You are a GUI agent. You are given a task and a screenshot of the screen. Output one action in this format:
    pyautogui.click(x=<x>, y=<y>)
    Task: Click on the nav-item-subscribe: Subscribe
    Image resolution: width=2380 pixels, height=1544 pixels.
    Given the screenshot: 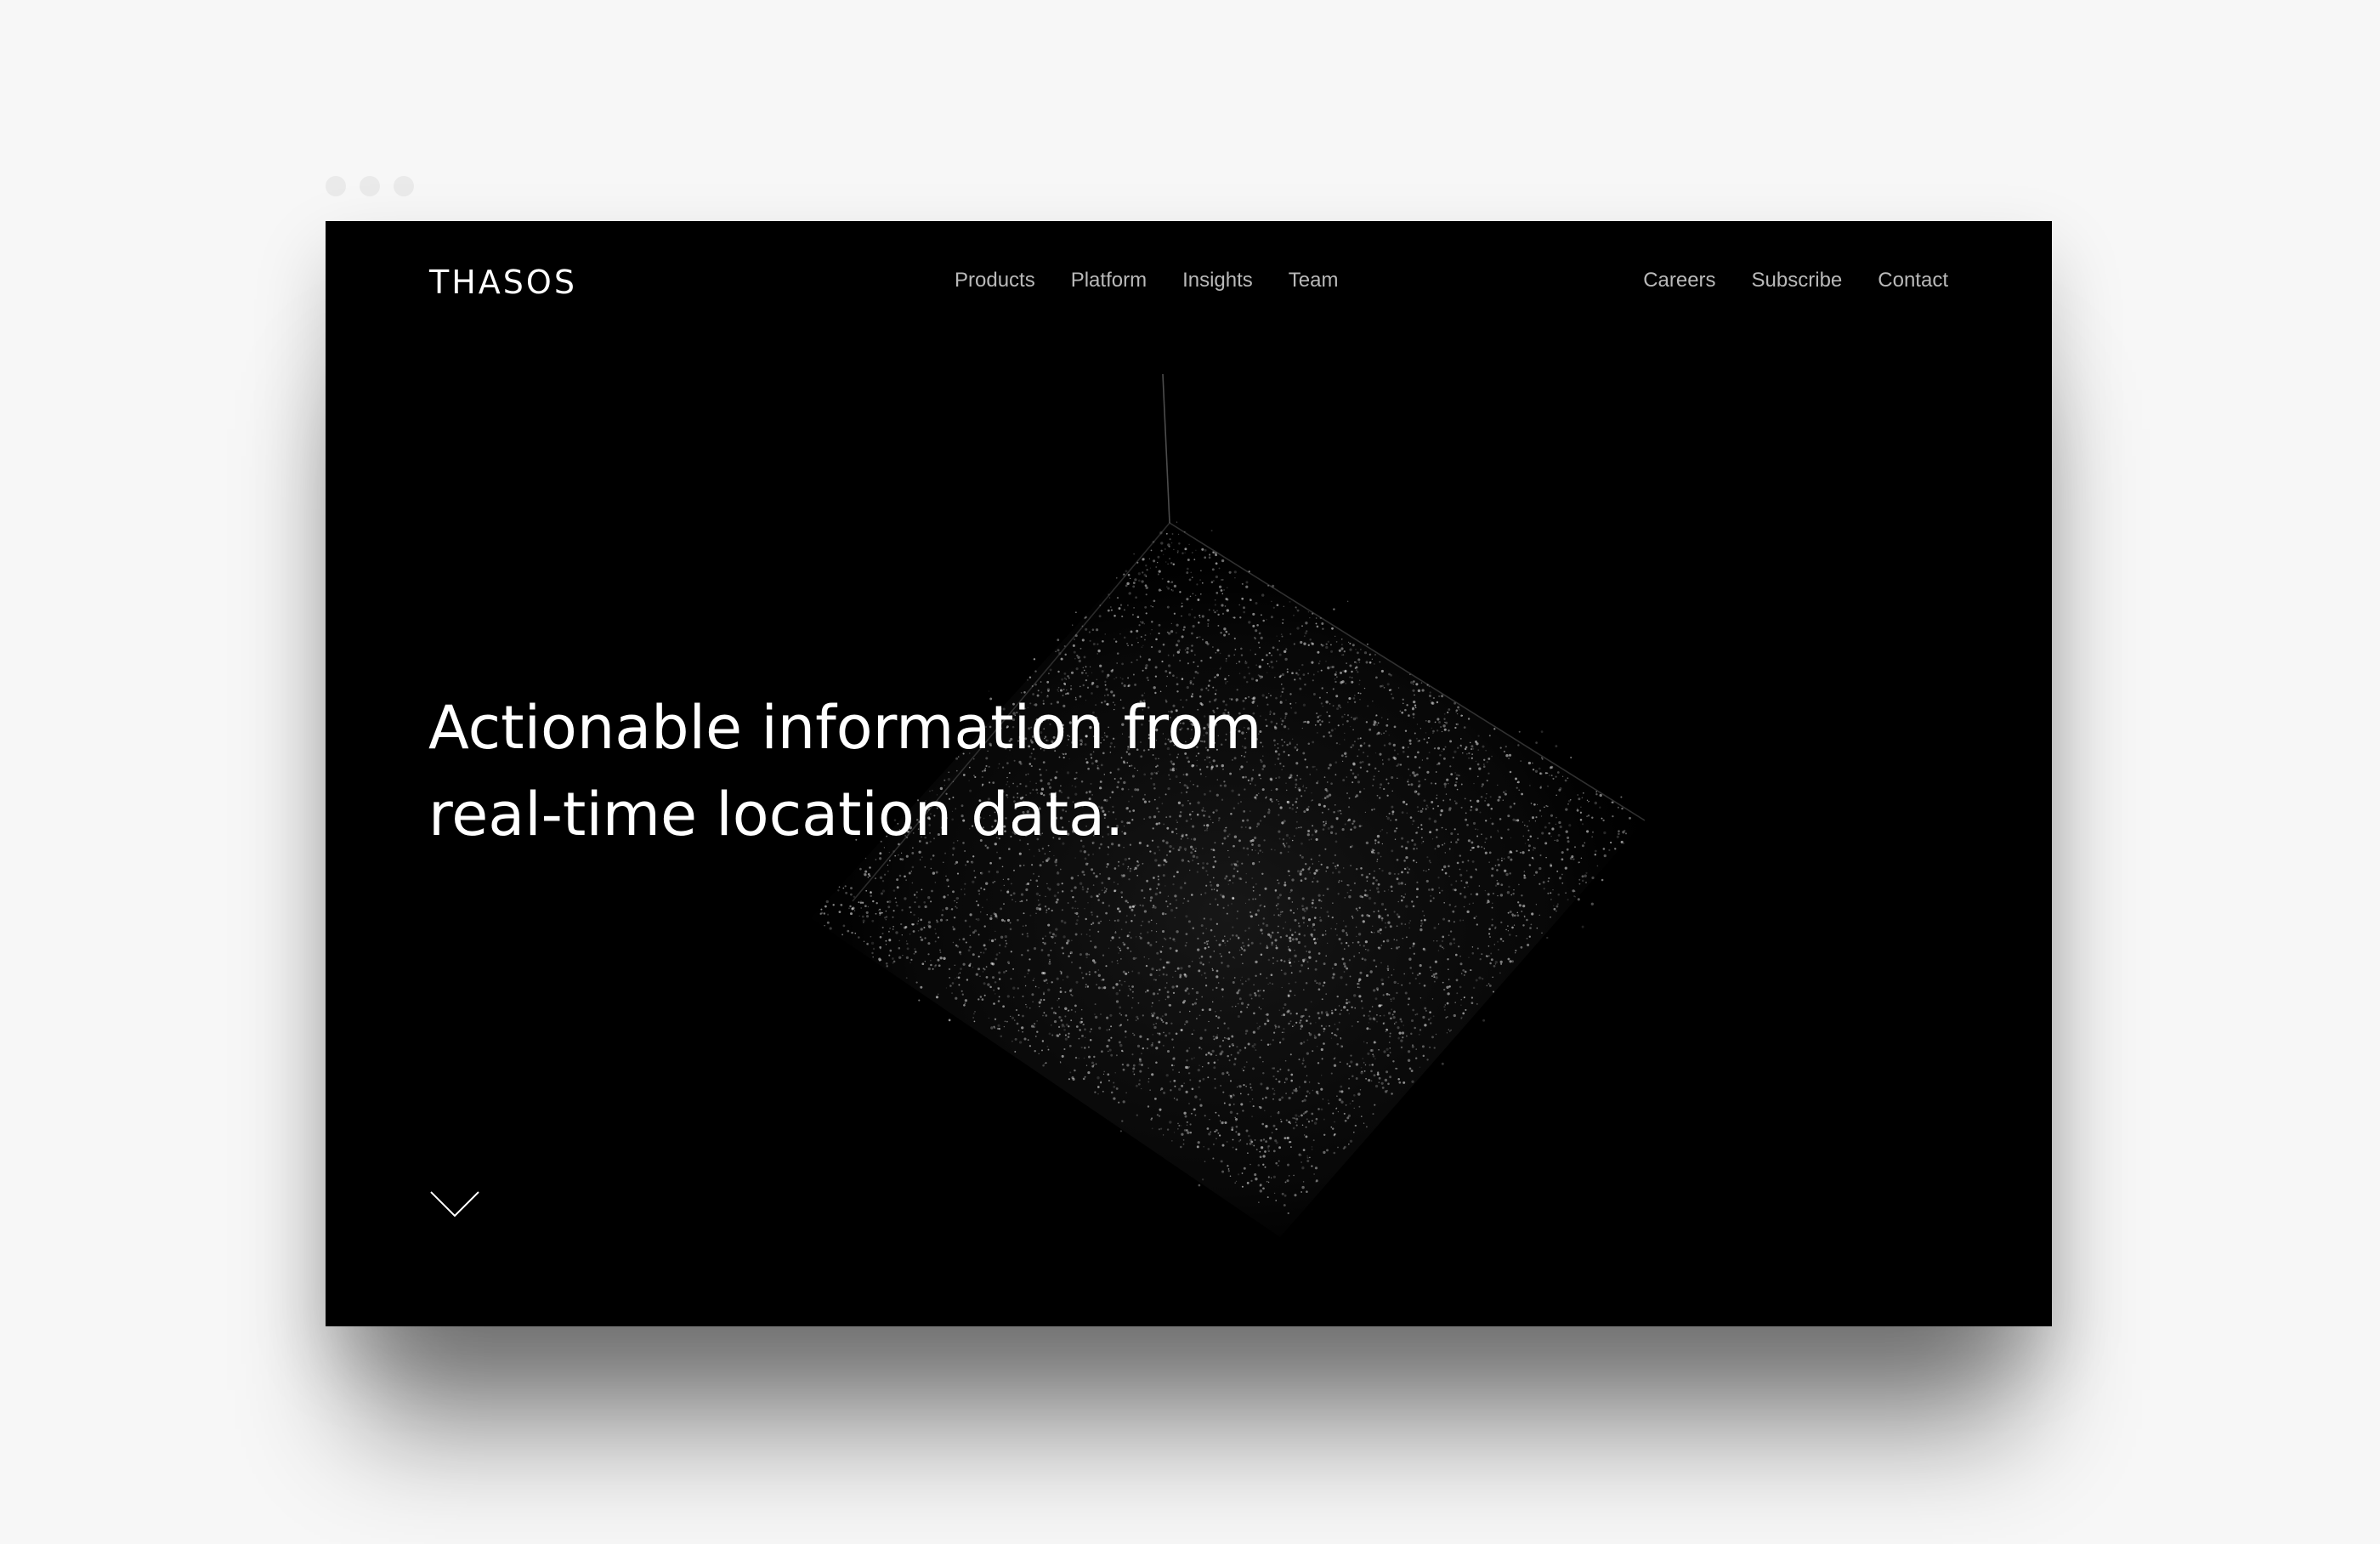 What is the action you would take?
    pyautogui.click(x=1798, y=280)
    